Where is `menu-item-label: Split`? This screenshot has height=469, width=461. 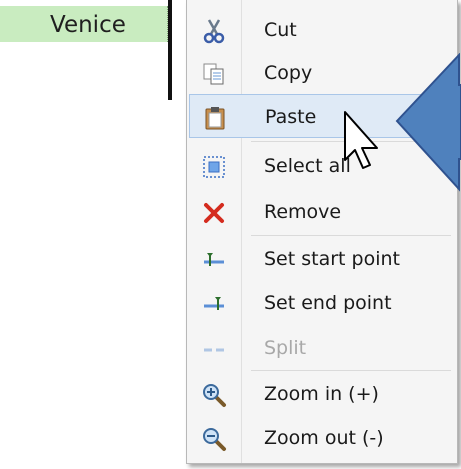 menu-item-label: Split is located at coordinates (285, 348).